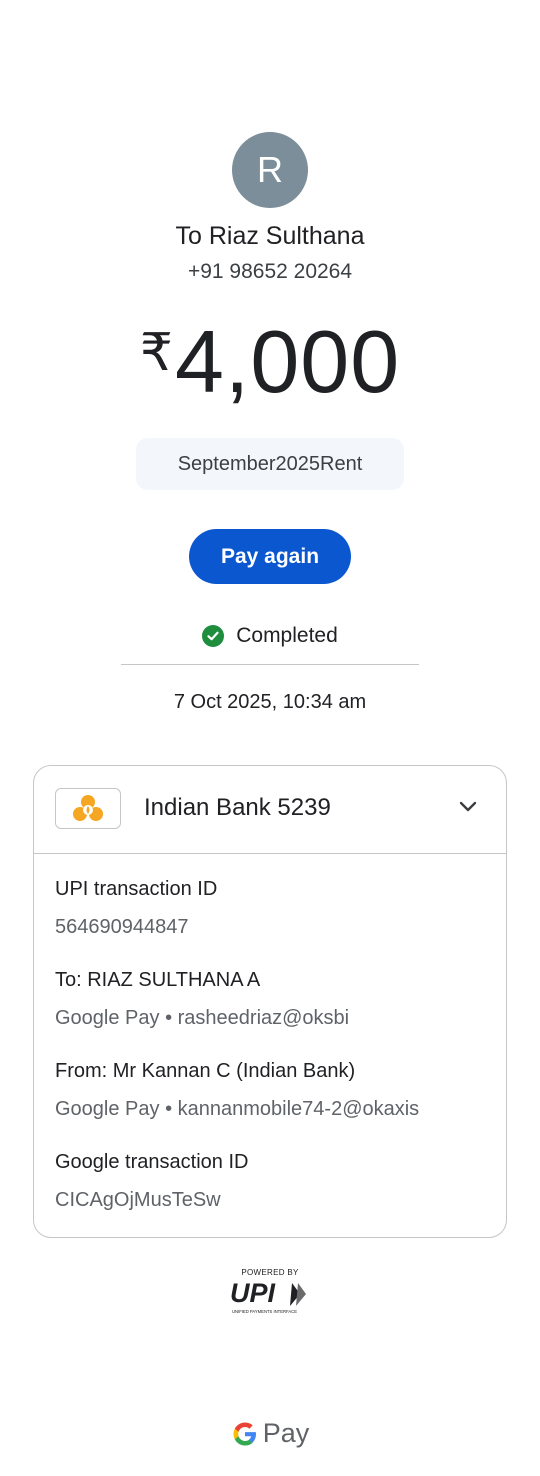  I want to click on recipient-phone: +91 98652 20264, so click(270, 271).